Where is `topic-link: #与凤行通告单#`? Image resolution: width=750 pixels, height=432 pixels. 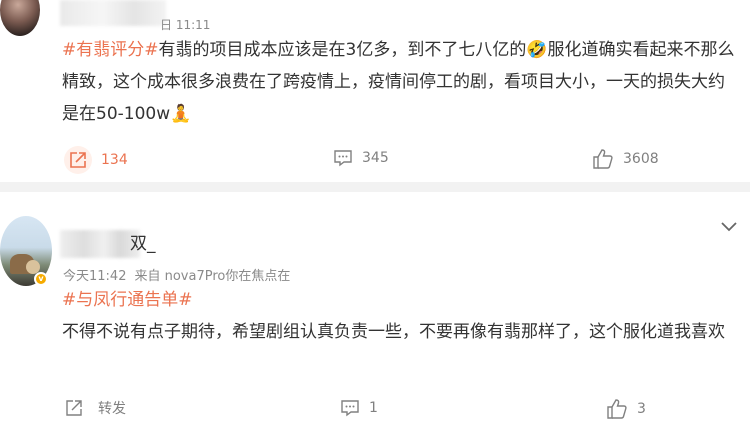
topic-link: #与凤行通告单# is located at coordinates (127, 300).